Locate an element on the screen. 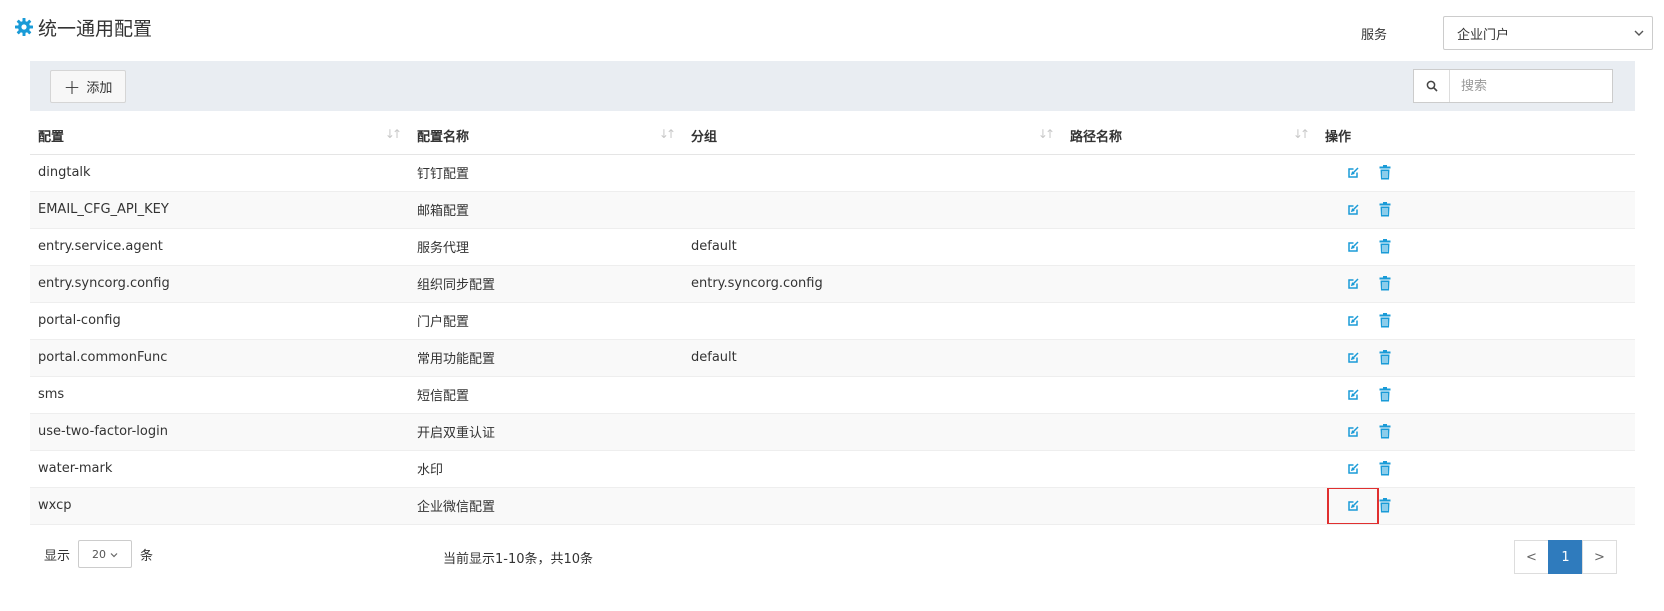 The height and width of the screenshot is (611, 1664). add-button-label: 添加 is located at coordinates (99, 88).